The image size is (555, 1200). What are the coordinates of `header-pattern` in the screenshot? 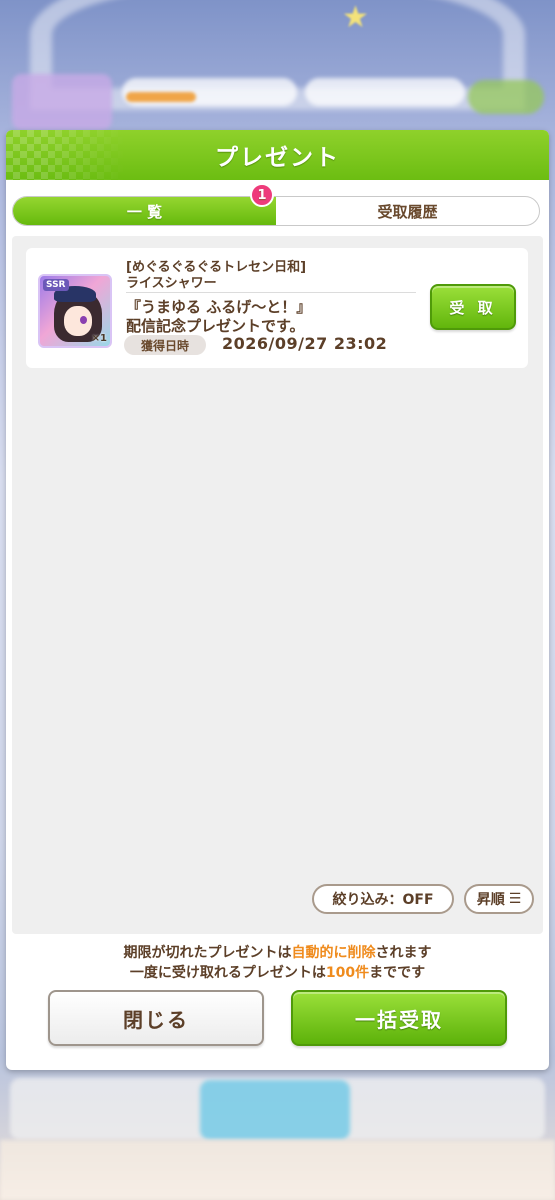 It's located at (66, 155).